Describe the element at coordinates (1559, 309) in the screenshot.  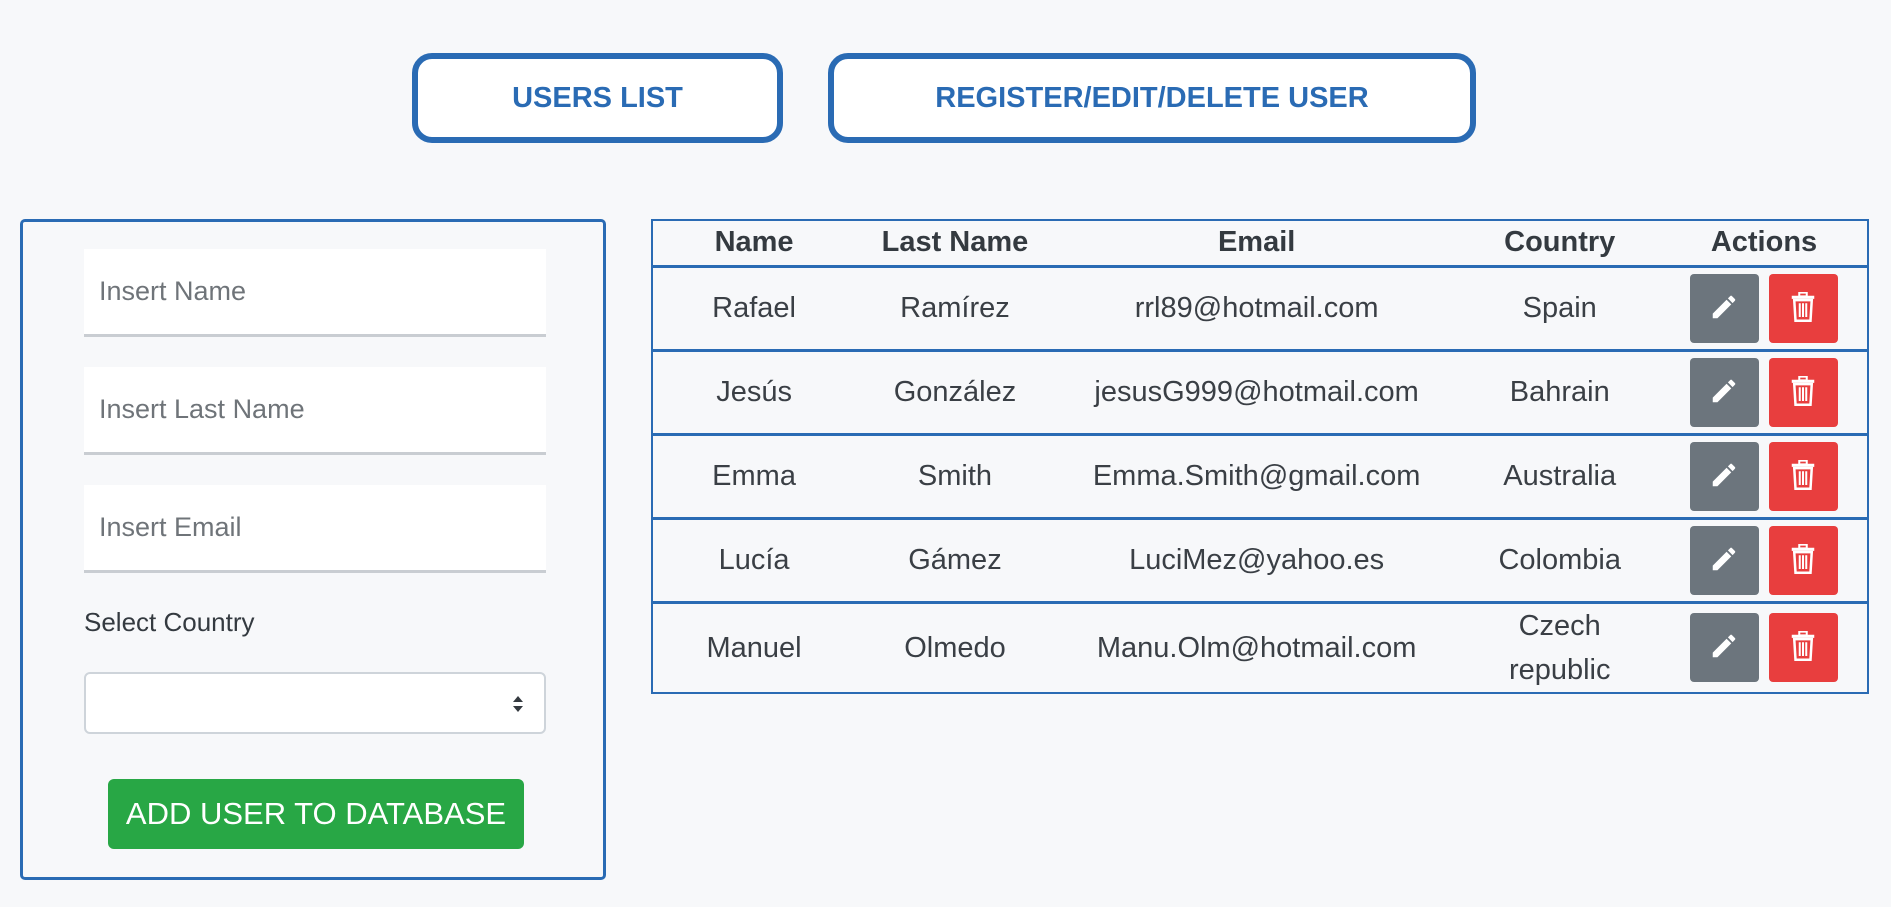
I see `cell-country: Spain` at that location.